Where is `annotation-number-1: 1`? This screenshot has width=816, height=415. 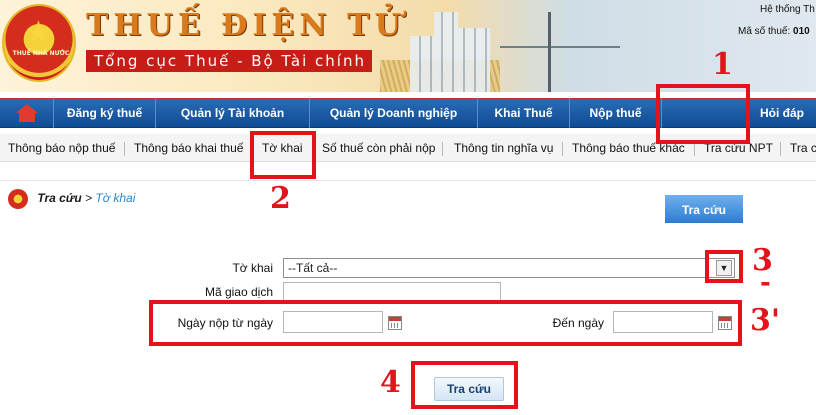 annotation-number-1: 1 is located at coordinates (722, 64).